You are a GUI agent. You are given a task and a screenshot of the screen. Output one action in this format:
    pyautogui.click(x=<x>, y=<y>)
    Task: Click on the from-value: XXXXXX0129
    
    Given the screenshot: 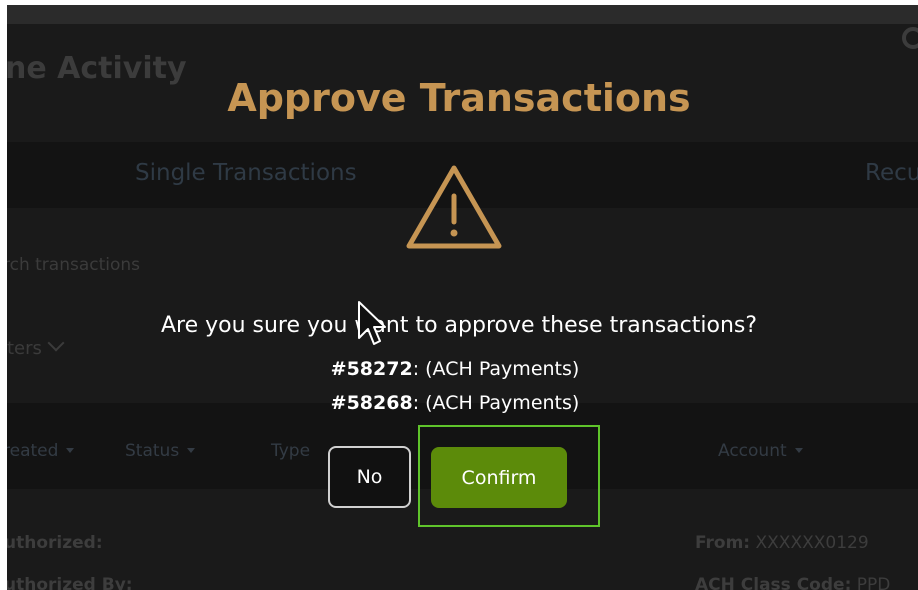 What is the action you would take?
    pyautogui.click(x=812, y=543)
    